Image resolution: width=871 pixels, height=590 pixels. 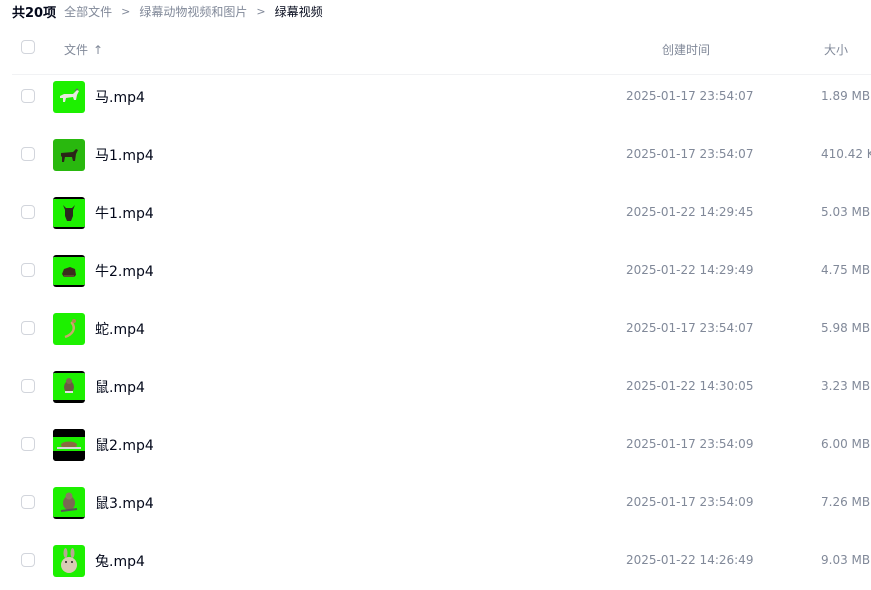 I want to click on file-name: 鼠3.mp4, so click(x=124, y=503).